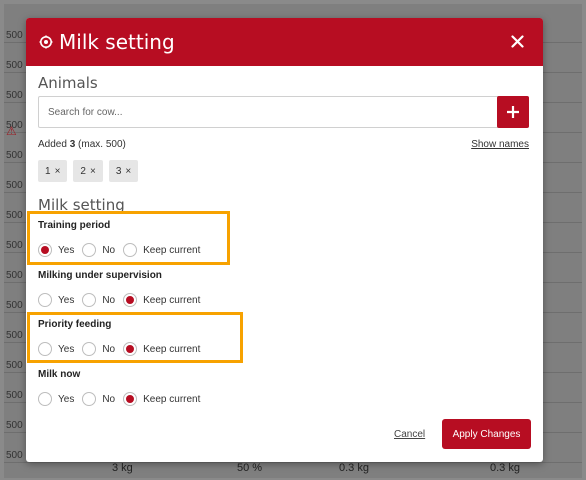  What do you see at coordinates (46, 42) in the screenshot?
I see `gear-icon` at bounding box center [46, 42].